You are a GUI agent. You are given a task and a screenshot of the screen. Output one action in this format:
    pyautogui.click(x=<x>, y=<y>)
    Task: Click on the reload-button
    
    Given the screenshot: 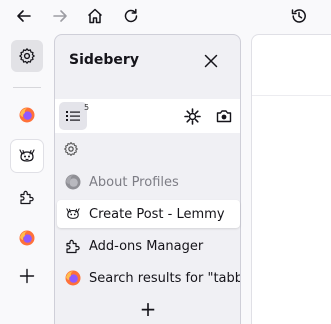 What is the action you would take?
    pyautogui.click(x=131, y=16)
    